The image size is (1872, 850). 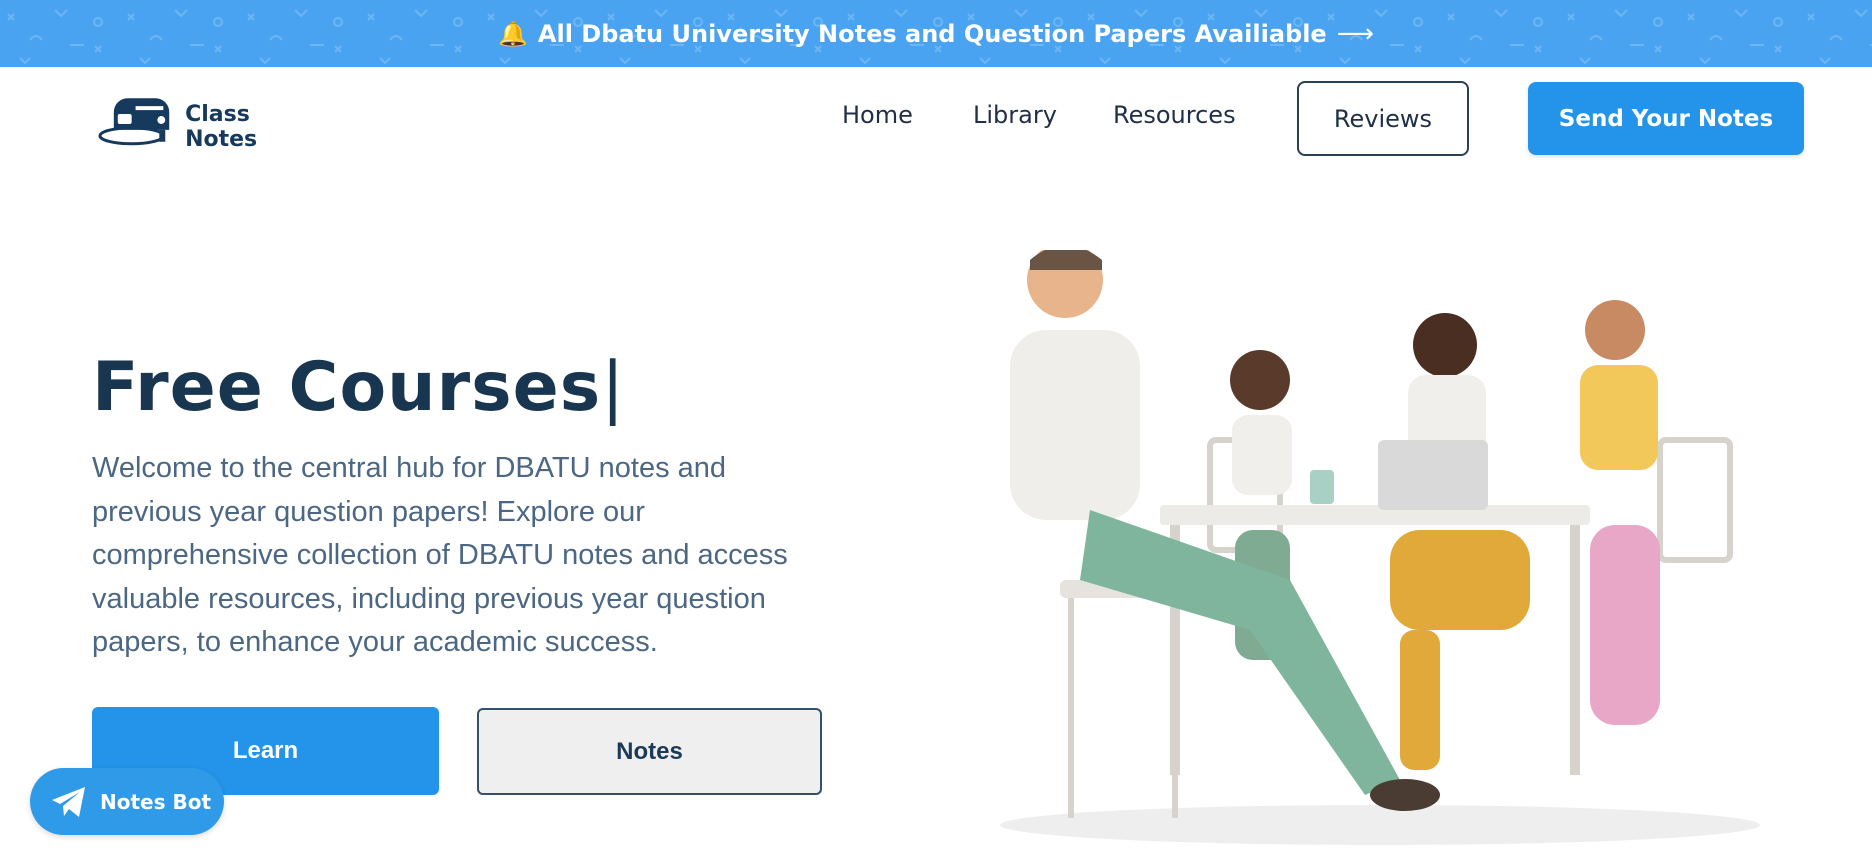 I want to click on notes-button: Notes, so click(x=649, y=751).